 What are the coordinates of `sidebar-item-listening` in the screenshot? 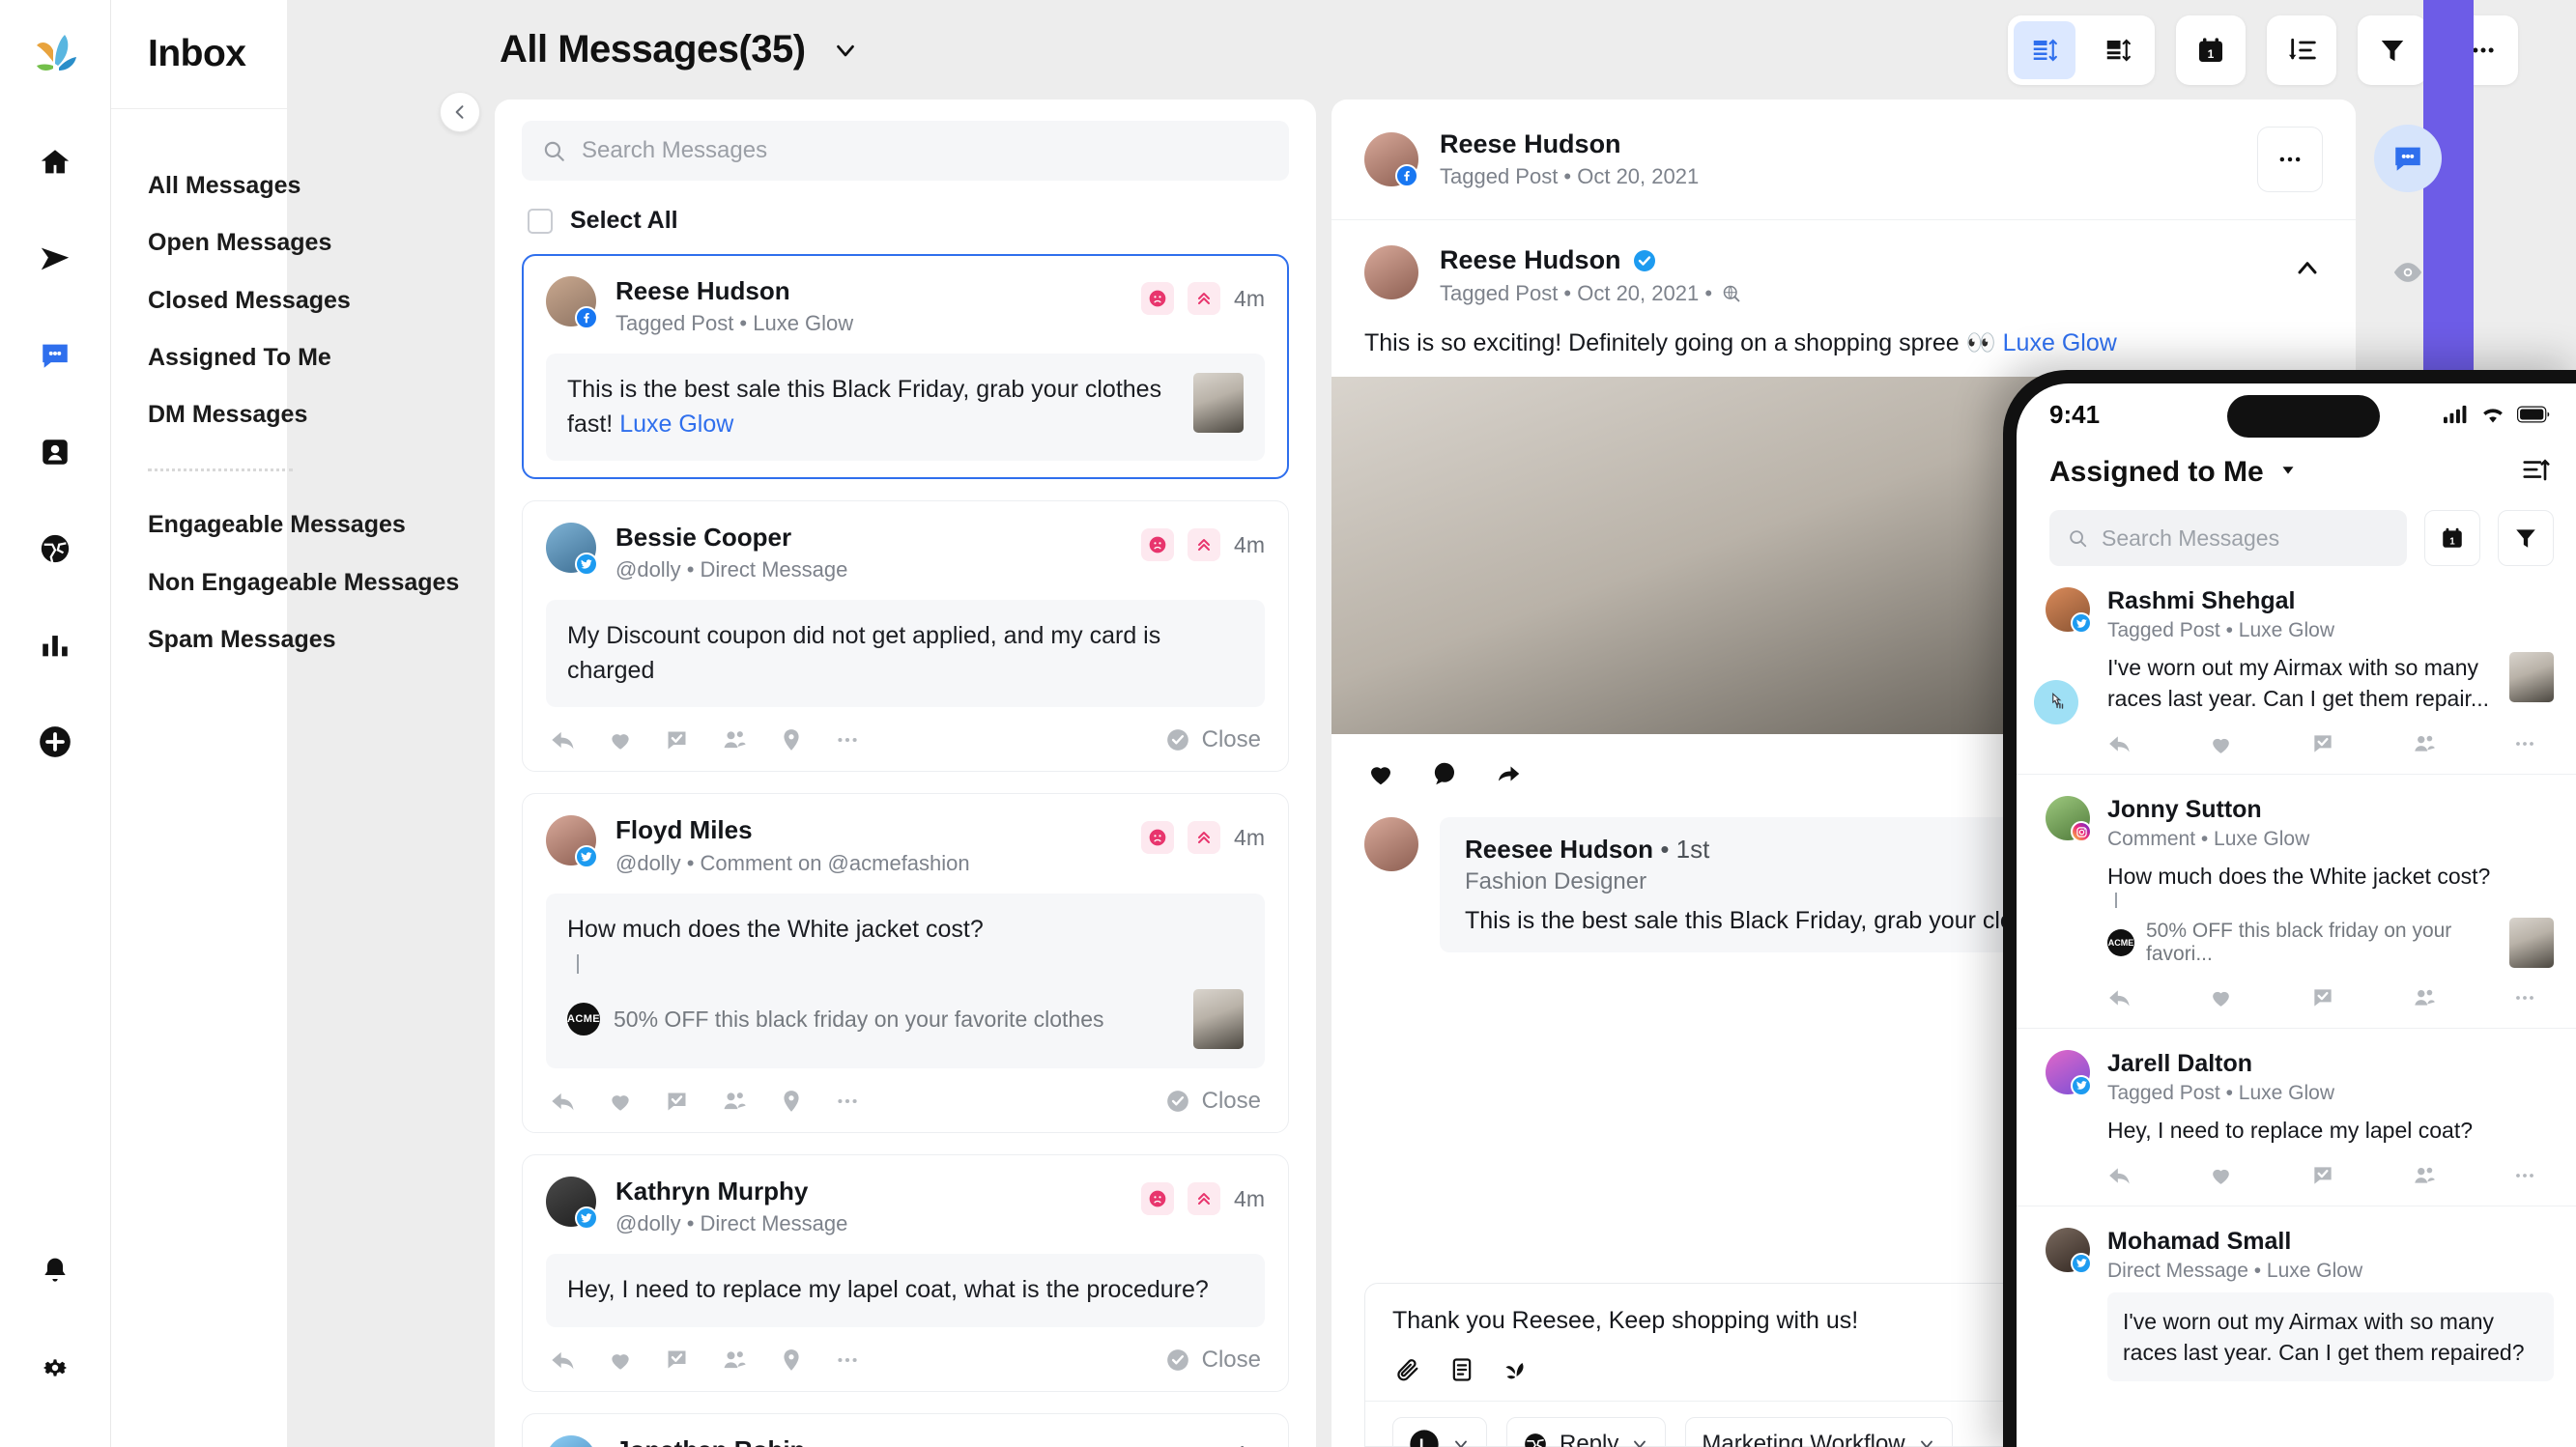 It's located at (55, 548).